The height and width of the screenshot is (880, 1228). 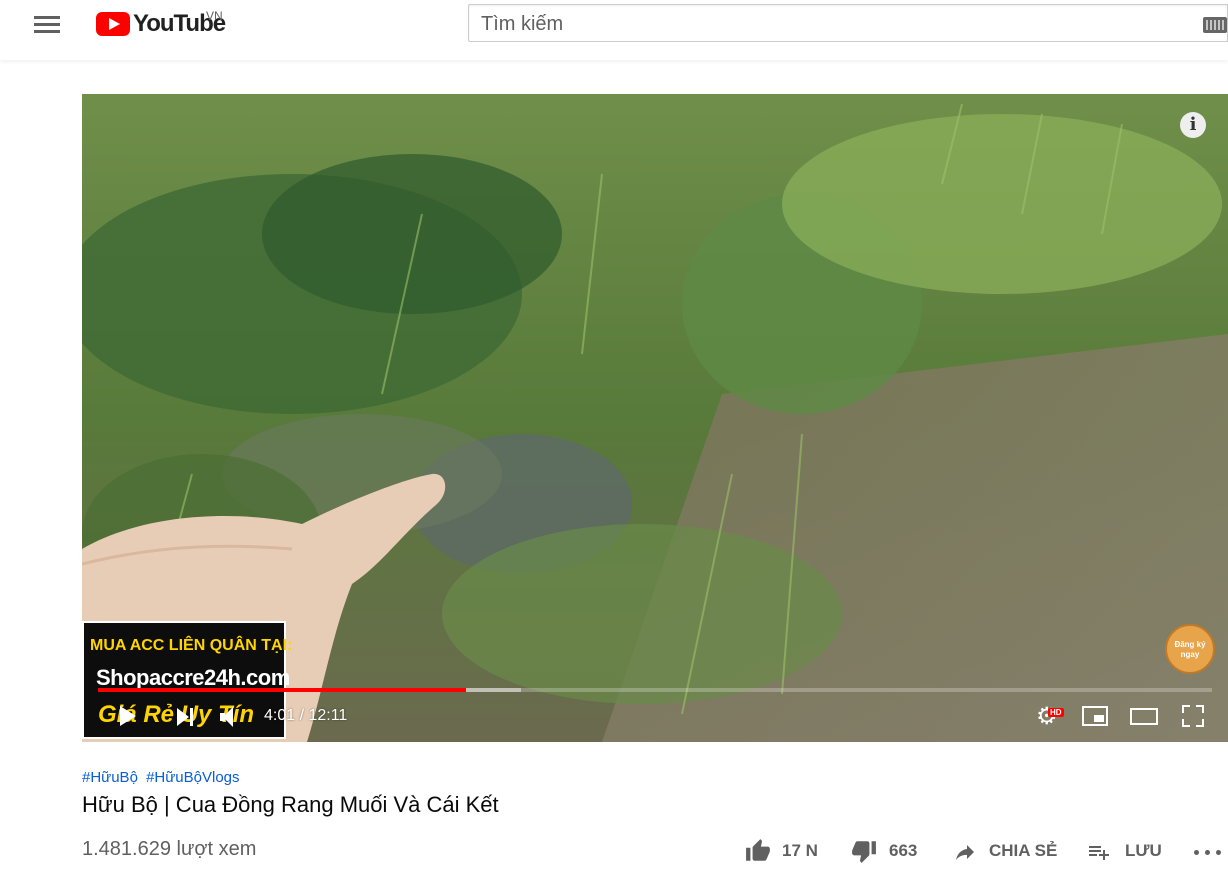 What do you see at coordinates (128, 716) in the screenshot?
I see `play-icon` at bounding box center [128, 716].